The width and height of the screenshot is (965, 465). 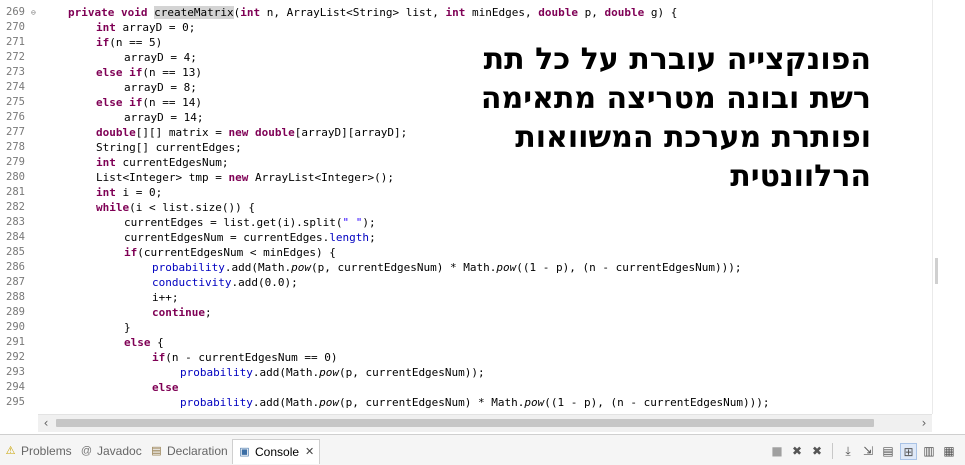 What do you see at coordinates (250, 222) in the screenshot?
I see `code-line: currentEdges = list.get(i).split(" ");` at bounding box center [250, 222].